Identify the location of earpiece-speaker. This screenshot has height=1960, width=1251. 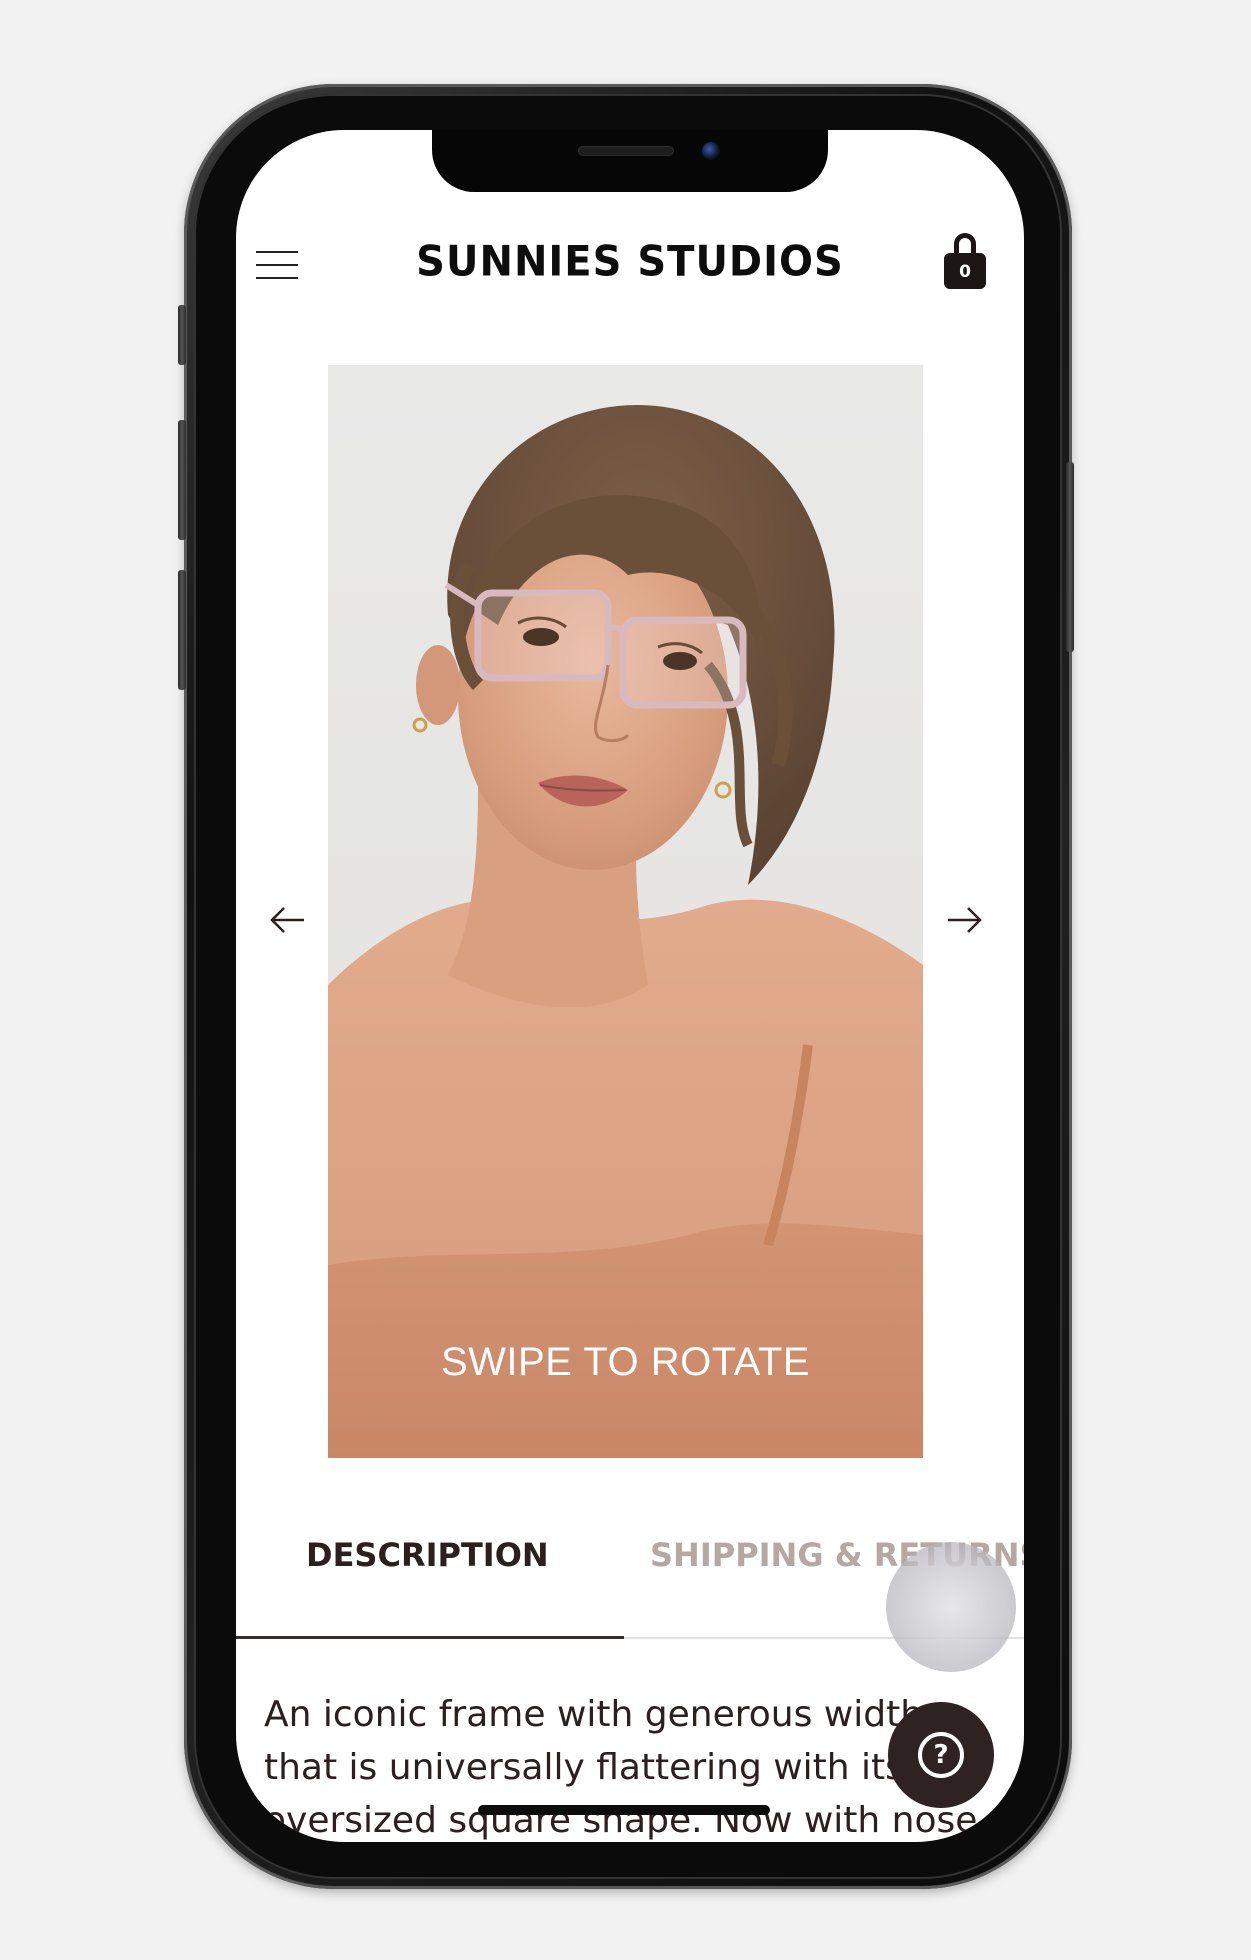
(626, 151).